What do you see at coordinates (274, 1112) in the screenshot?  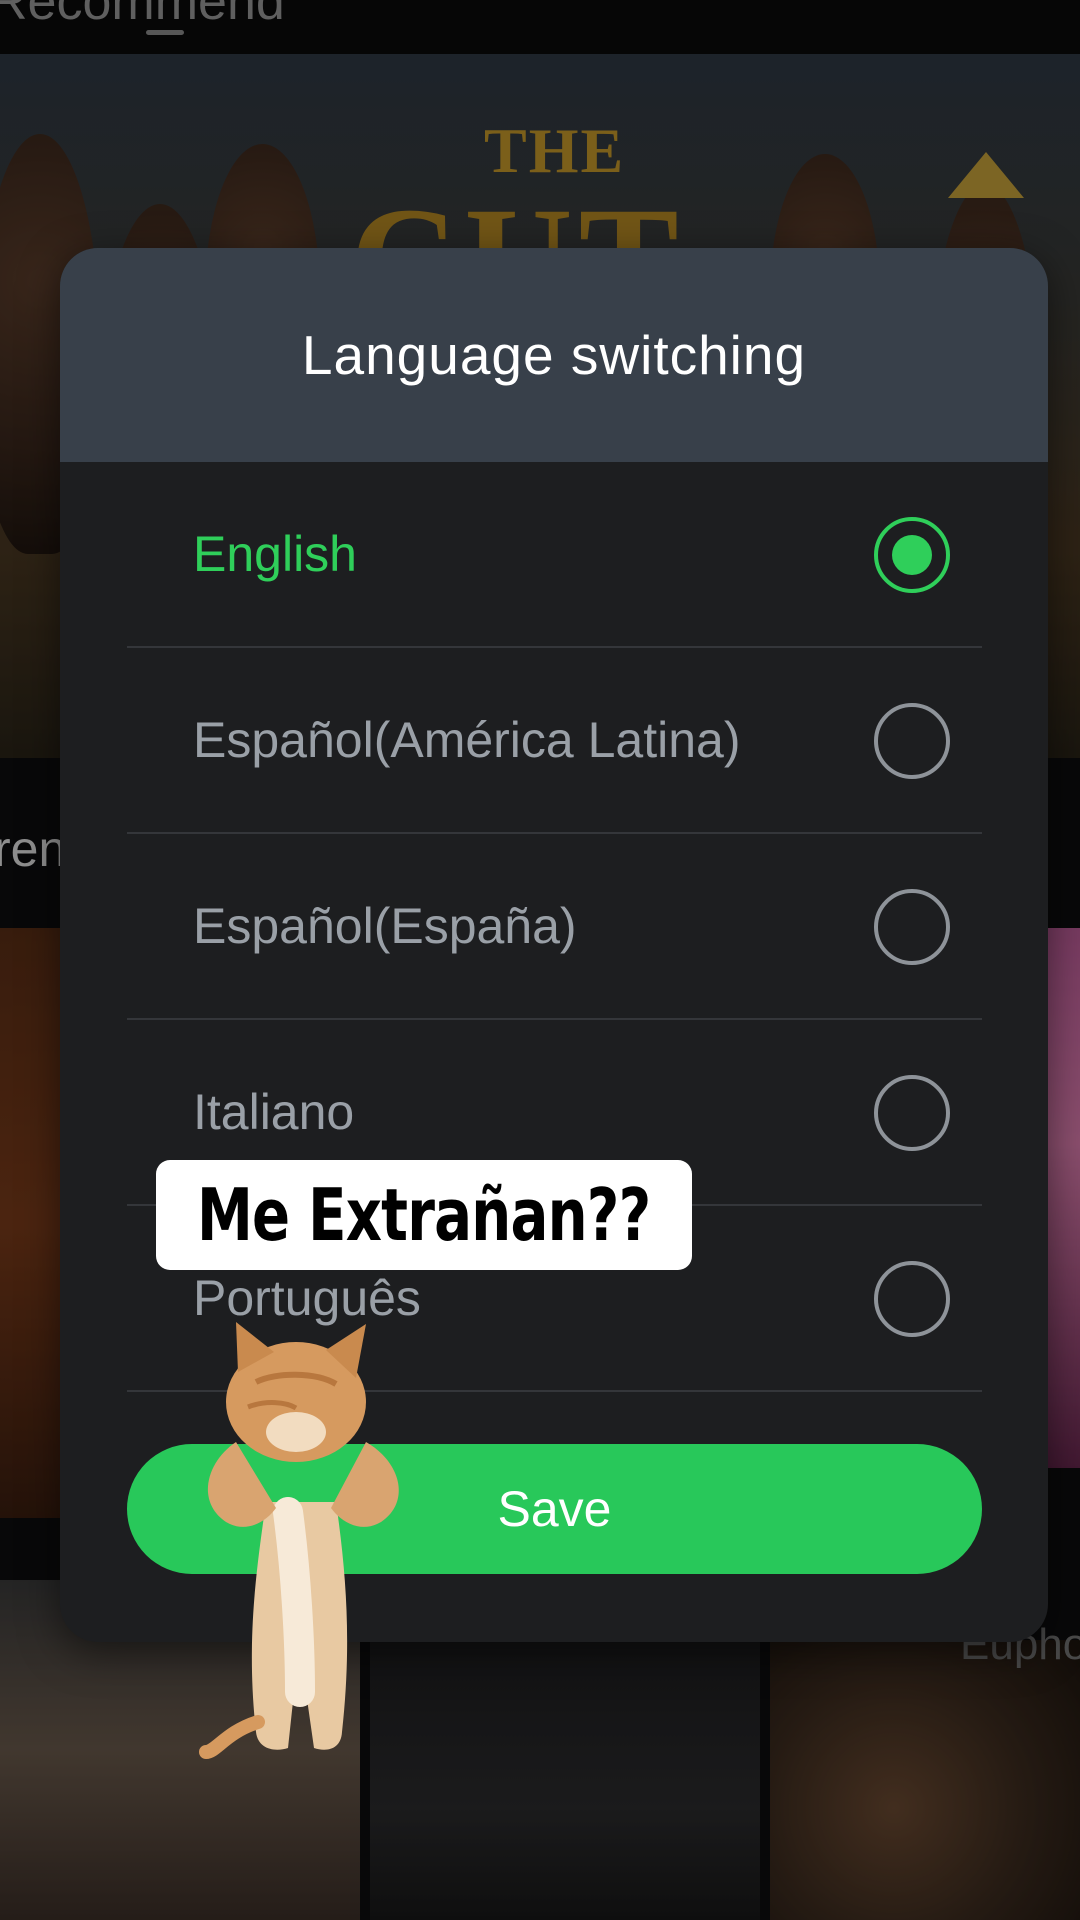 I see `language-label: Italiano` at bounding box center [274, 1112].